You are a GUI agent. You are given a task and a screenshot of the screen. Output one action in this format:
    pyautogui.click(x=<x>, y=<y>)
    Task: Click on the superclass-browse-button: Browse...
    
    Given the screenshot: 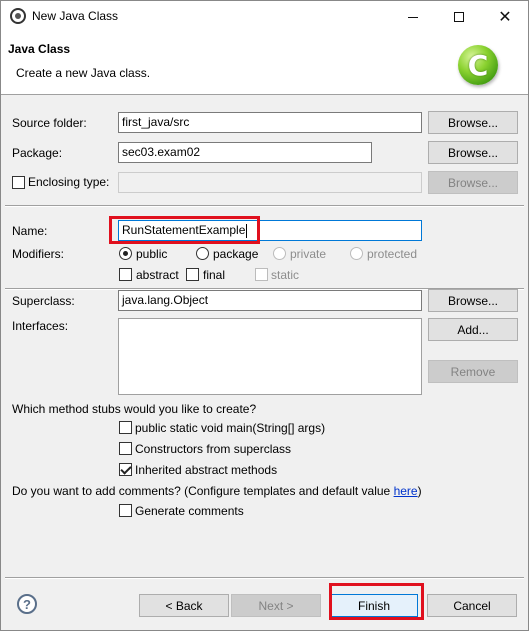 What is the action you would take?
    pyautogui.click(x=473, y=300)
    